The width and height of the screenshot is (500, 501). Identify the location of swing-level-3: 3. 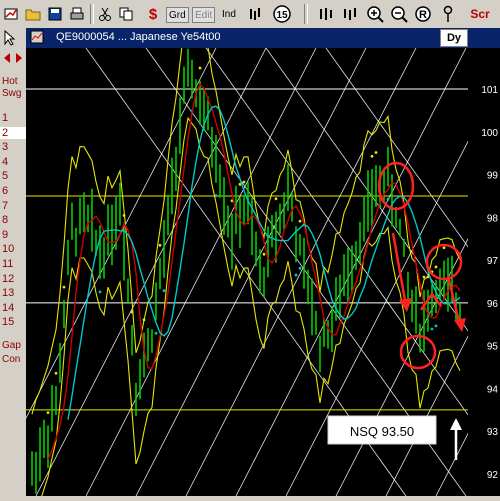
(13, 147).